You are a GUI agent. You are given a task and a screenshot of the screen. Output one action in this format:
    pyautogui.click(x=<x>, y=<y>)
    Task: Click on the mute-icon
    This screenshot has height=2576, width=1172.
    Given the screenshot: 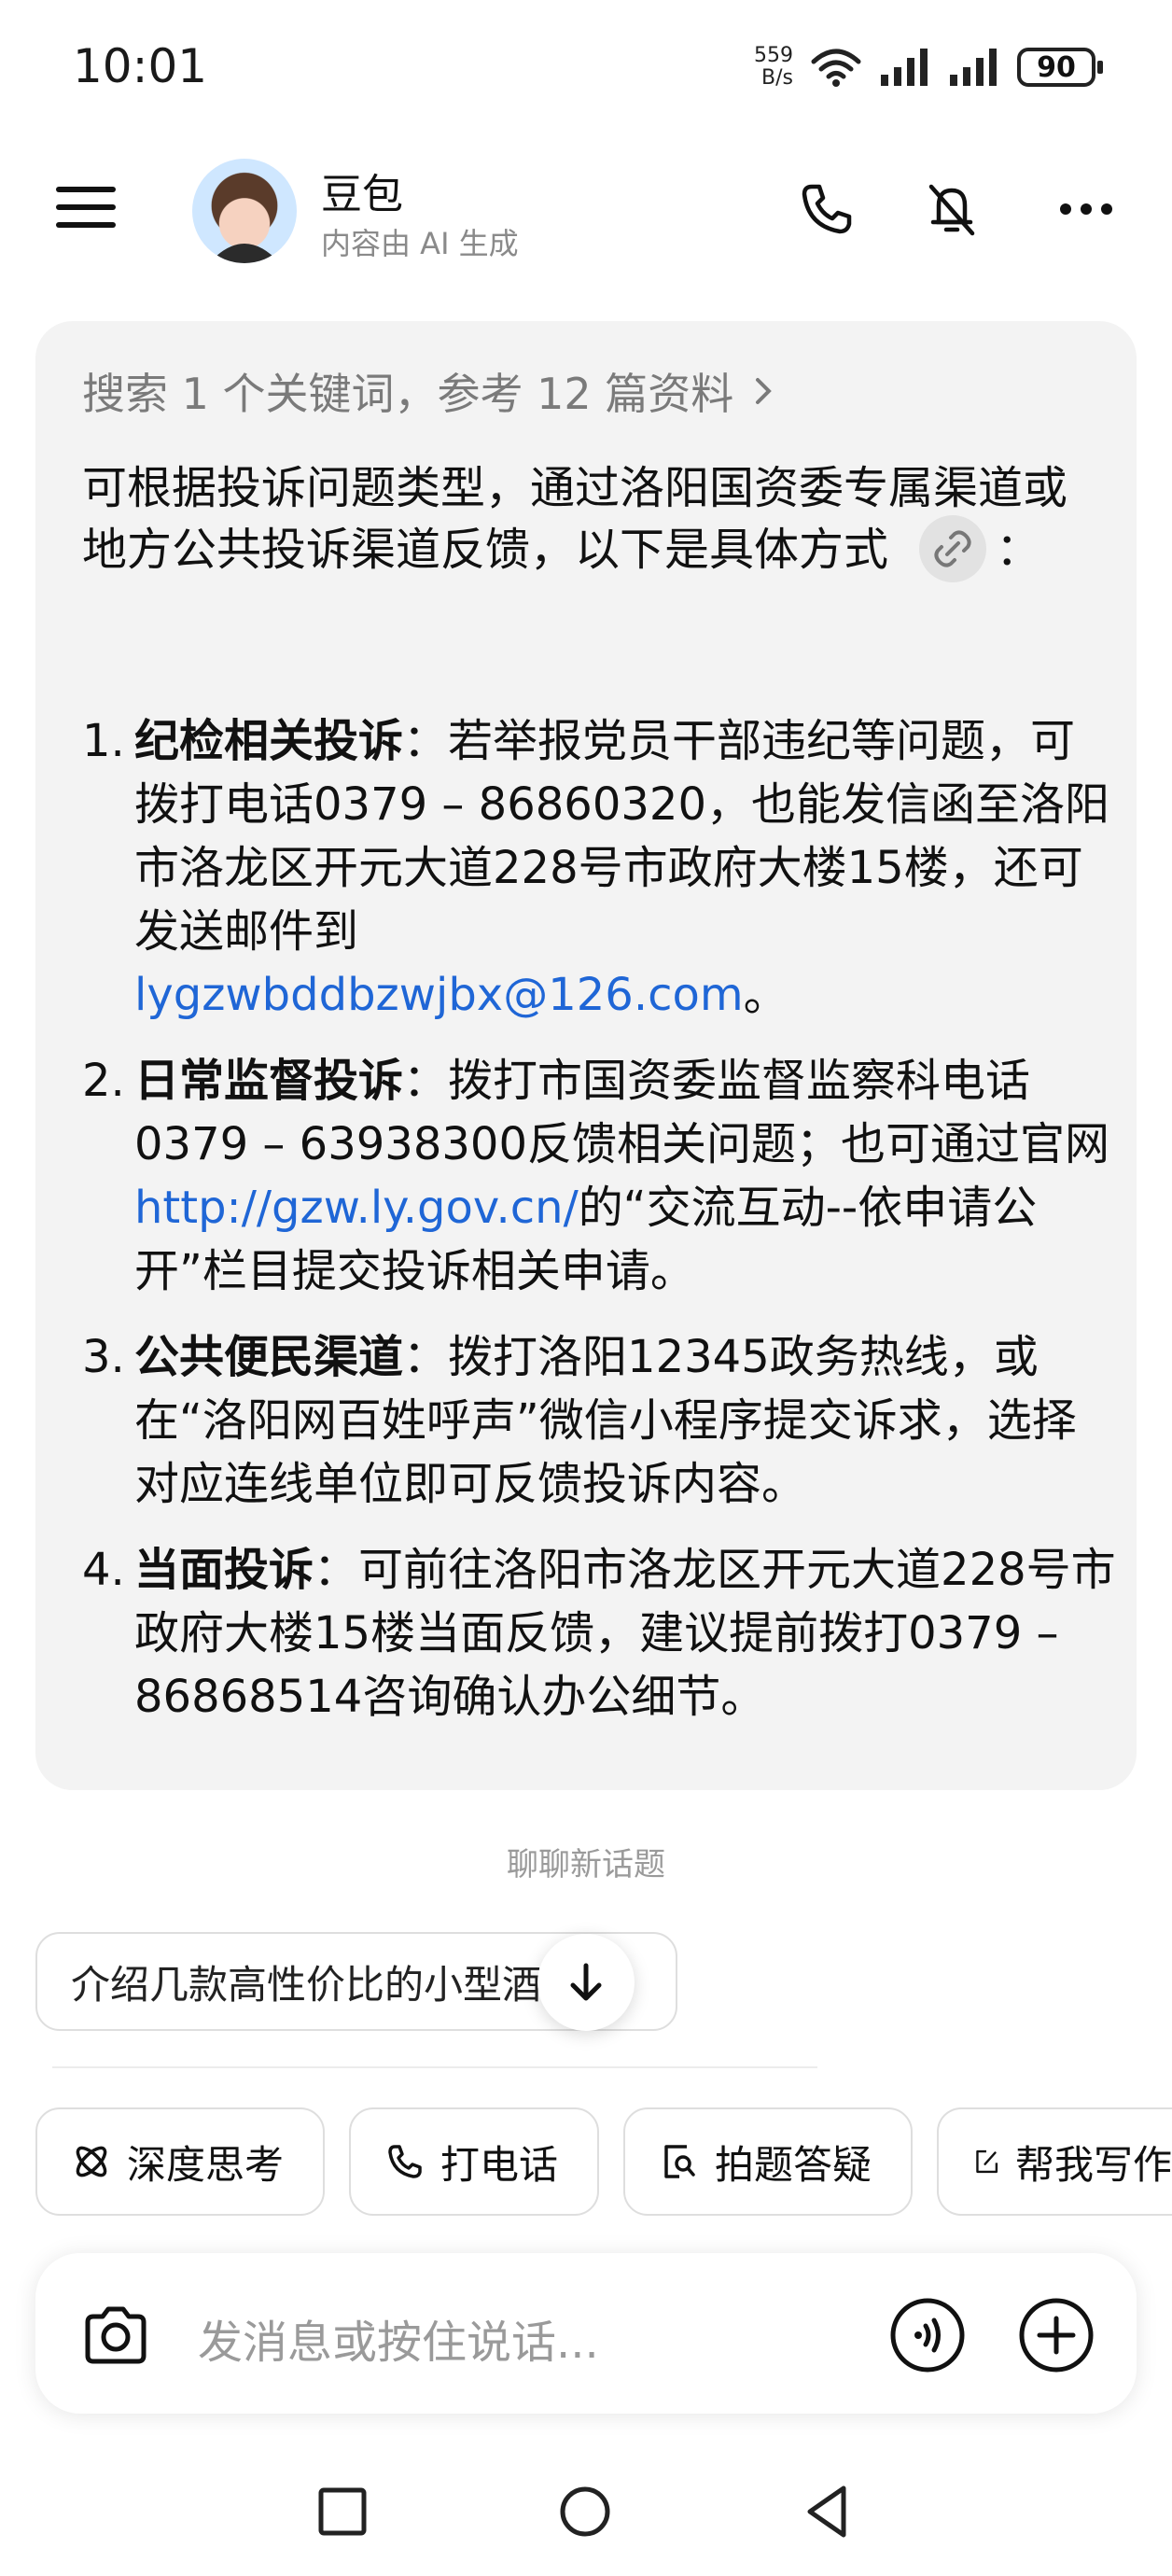 What is the action you would take?
    pyautogui.click(x=952, y=209)
    